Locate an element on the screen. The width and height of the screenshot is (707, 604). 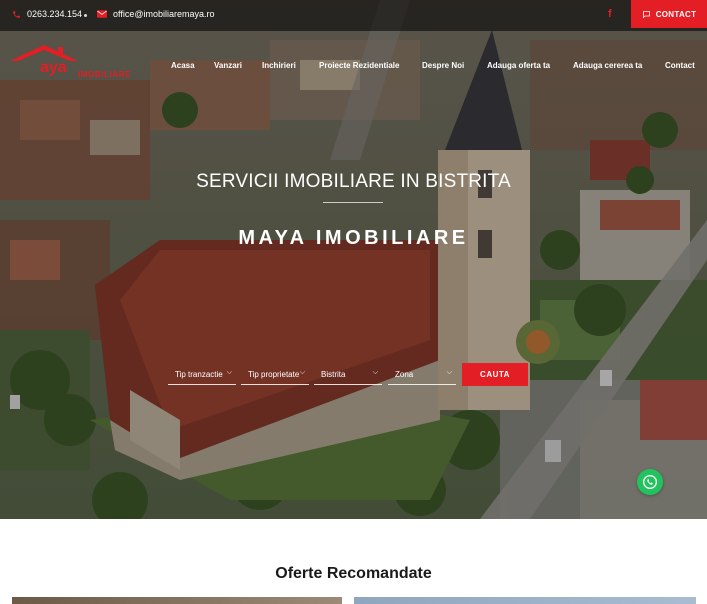
email-link: office@imobiliaremaya.ro is located at coordinates (156, 14).